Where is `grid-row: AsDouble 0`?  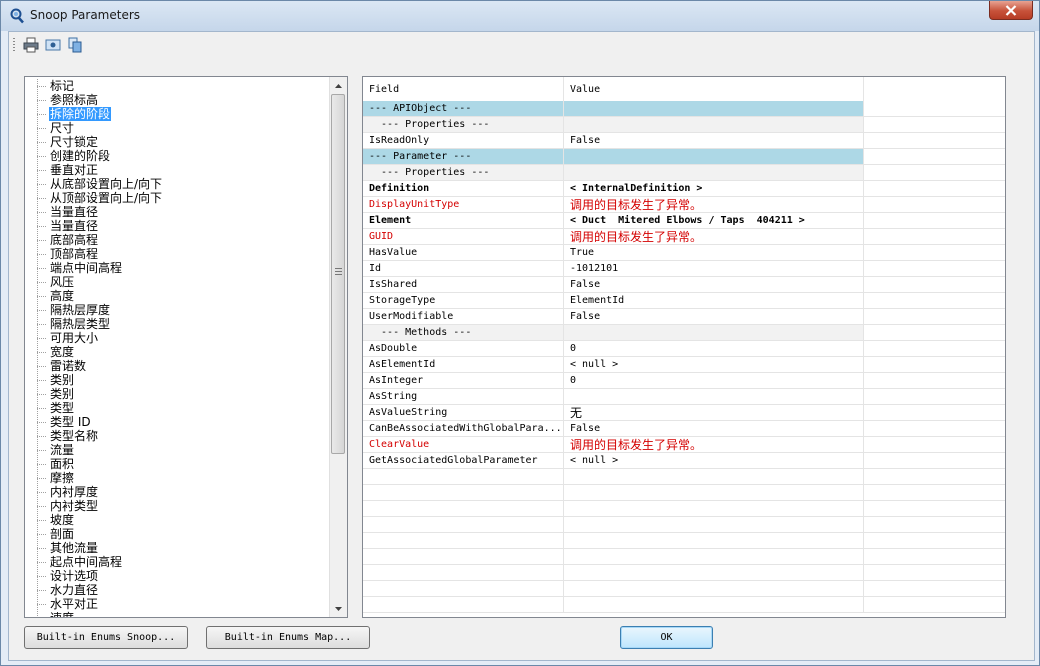
grid-row: AsDouble 0 is located at coordinates (684, 349).